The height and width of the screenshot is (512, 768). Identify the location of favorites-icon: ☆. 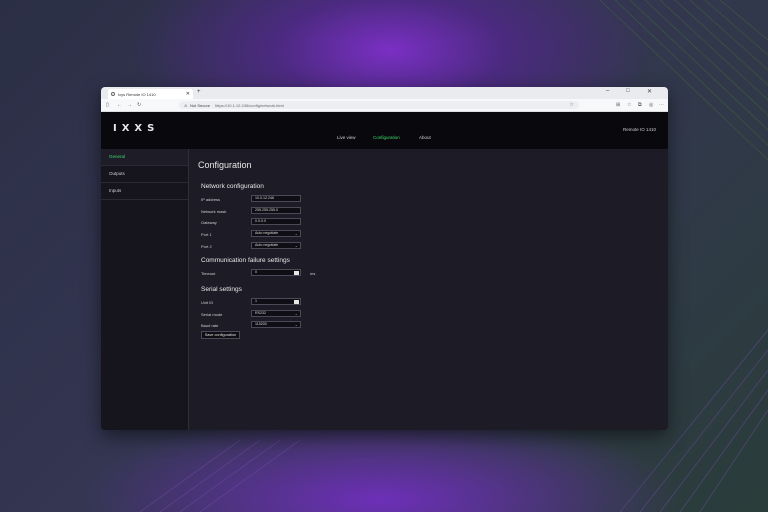
(629, 105).